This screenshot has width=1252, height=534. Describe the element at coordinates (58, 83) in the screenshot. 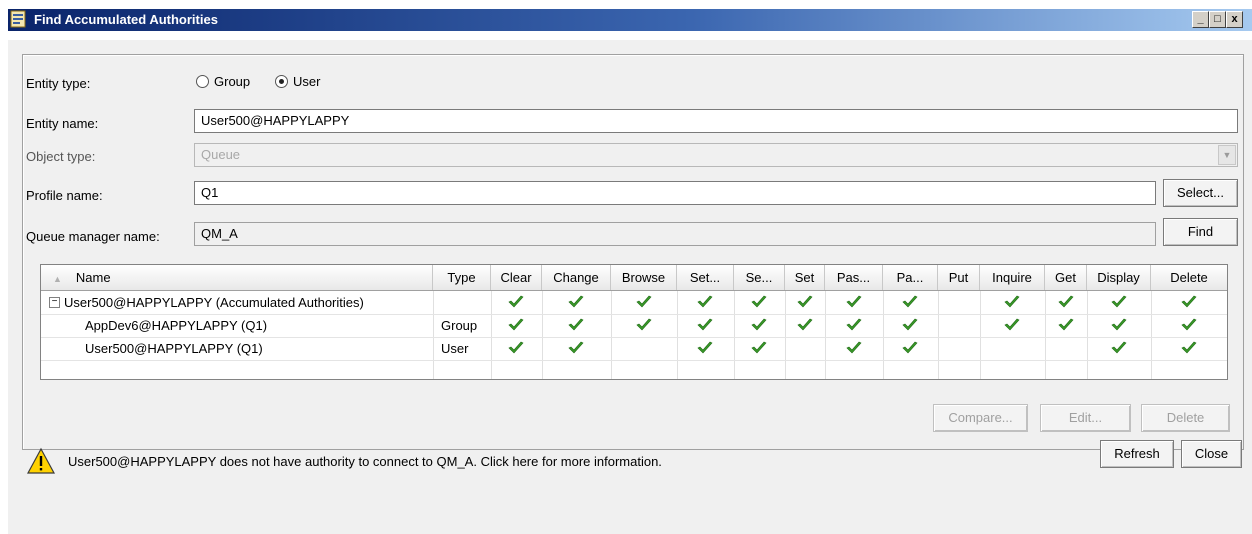

I see `entity-type-label: Entity type:` at that location.